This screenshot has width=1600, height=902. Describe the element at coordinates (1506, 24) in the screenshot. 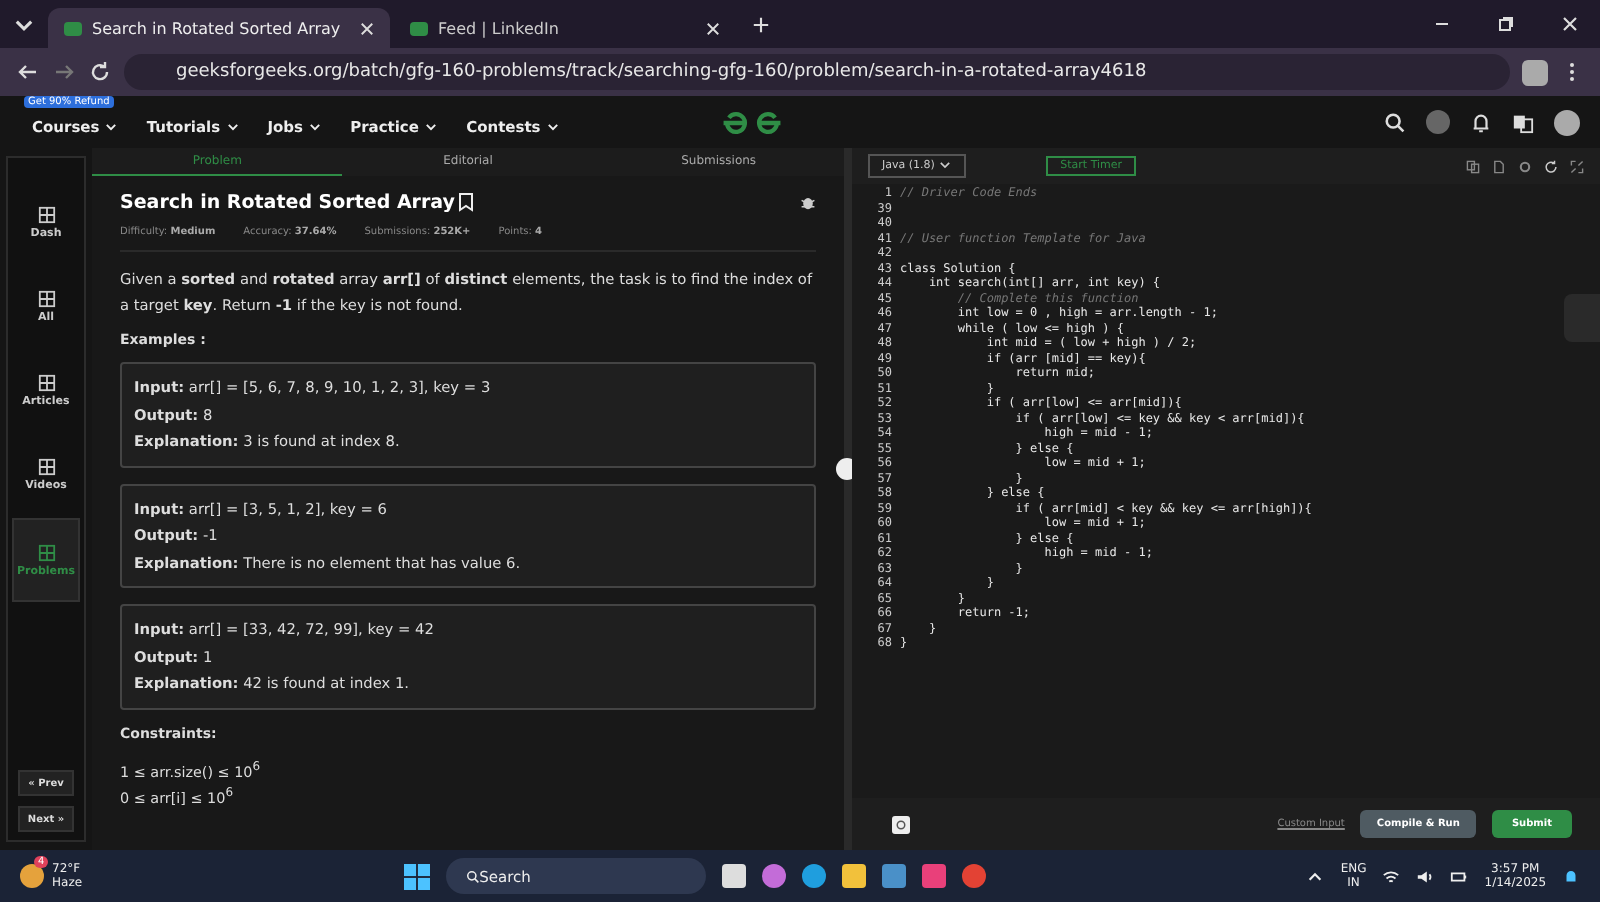

I see `restore-icon` at that location.